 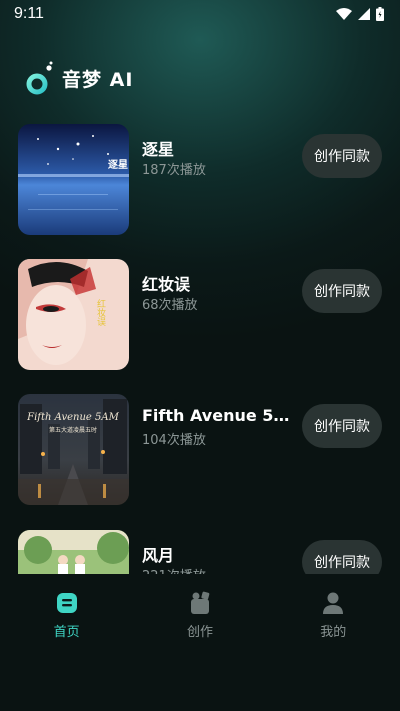 I want to click on song-cover: 逐星, so click(x=73, y=179).